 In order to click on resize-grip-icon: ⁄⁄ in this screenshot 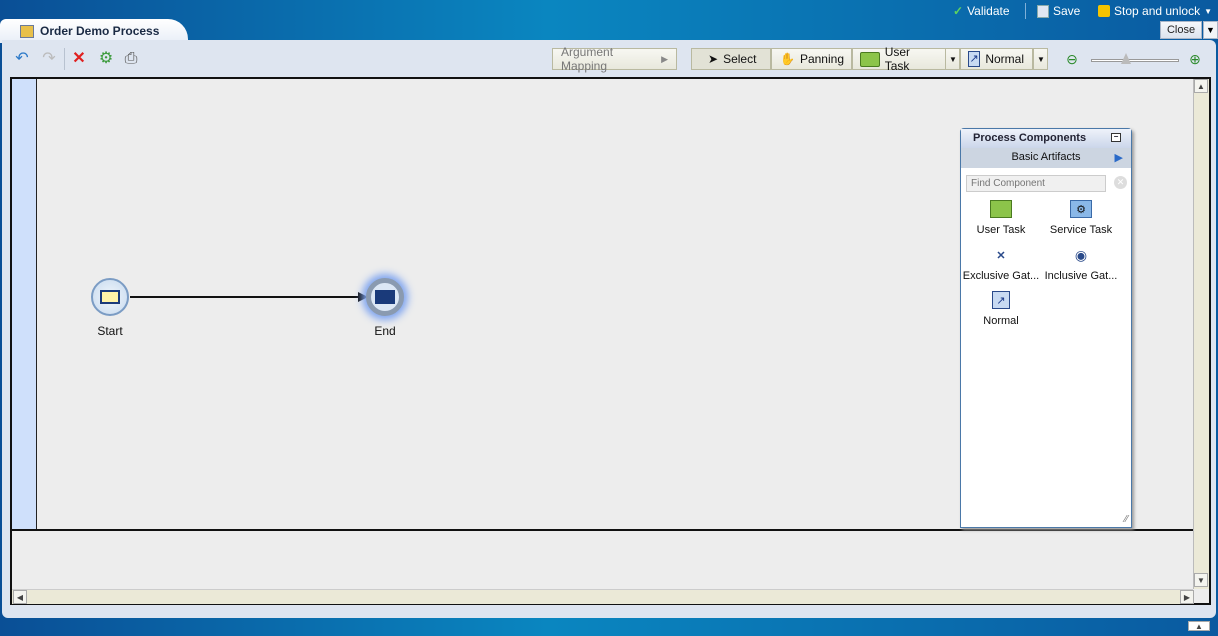, I will do `click(1126, 519)`.